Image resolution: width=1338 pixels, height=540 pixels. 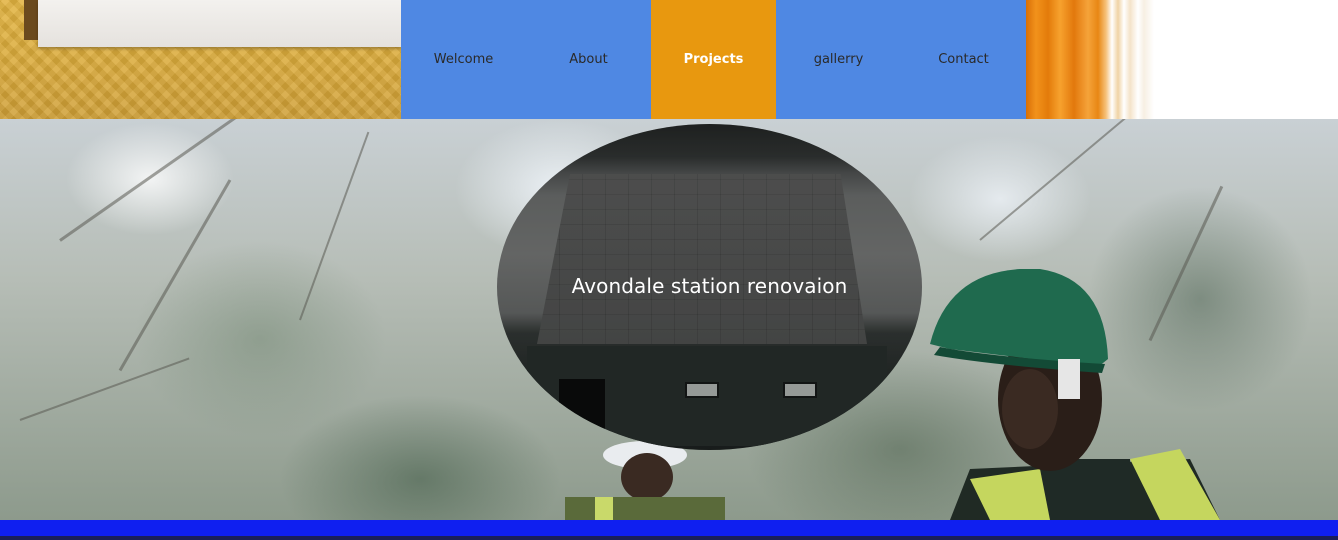 I want to click on nav-item-projects: Projects, so click(x=713, y=59).